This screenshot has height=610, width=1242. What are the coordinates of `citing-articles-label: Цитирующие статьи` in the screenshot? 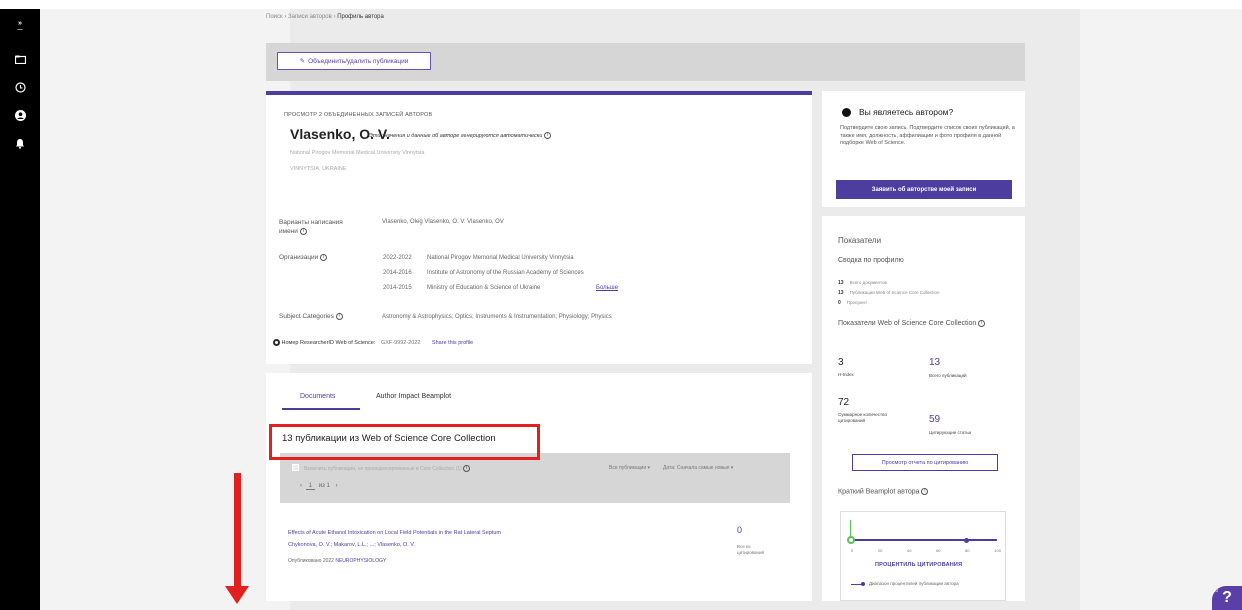 It's located at (950, 432).